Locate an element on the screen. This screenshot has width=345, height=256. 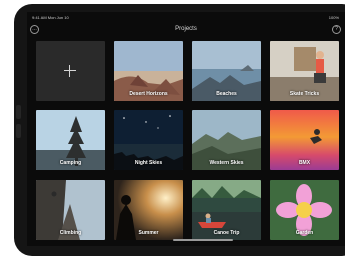
project-title: Desert Horizons is located at coordinates (148, 94).